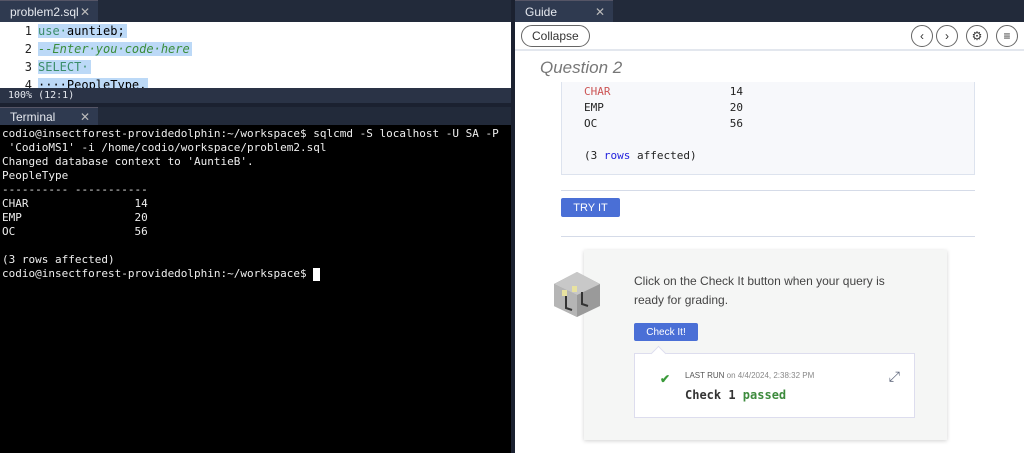  I want to click on row-name: CHAR, so click(597, 91).